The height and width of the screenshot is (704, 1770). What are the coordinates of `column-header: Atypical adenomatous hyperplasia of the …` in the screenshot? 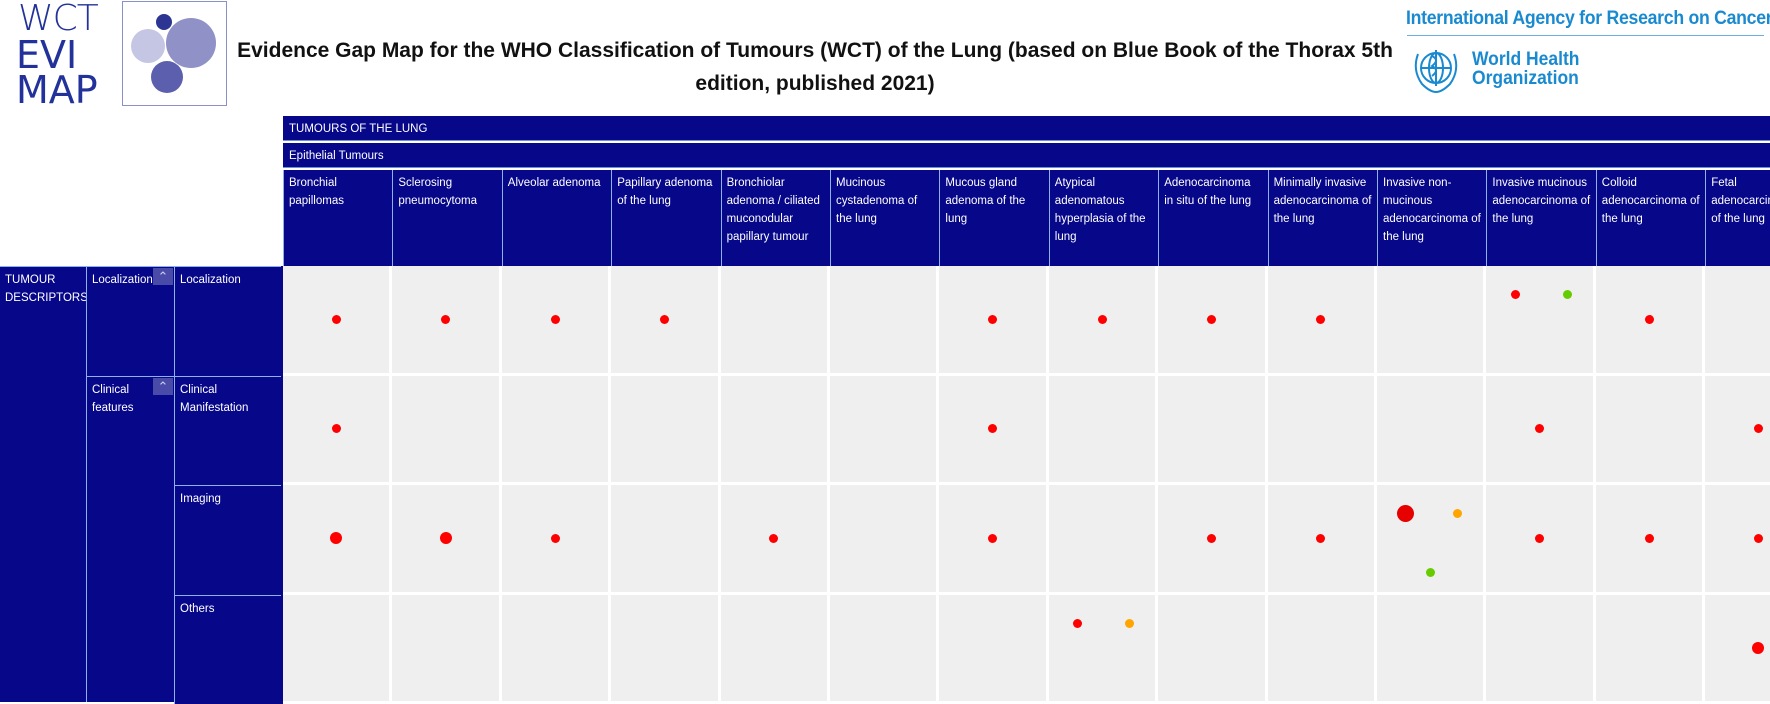 It's located at (1103, 218).